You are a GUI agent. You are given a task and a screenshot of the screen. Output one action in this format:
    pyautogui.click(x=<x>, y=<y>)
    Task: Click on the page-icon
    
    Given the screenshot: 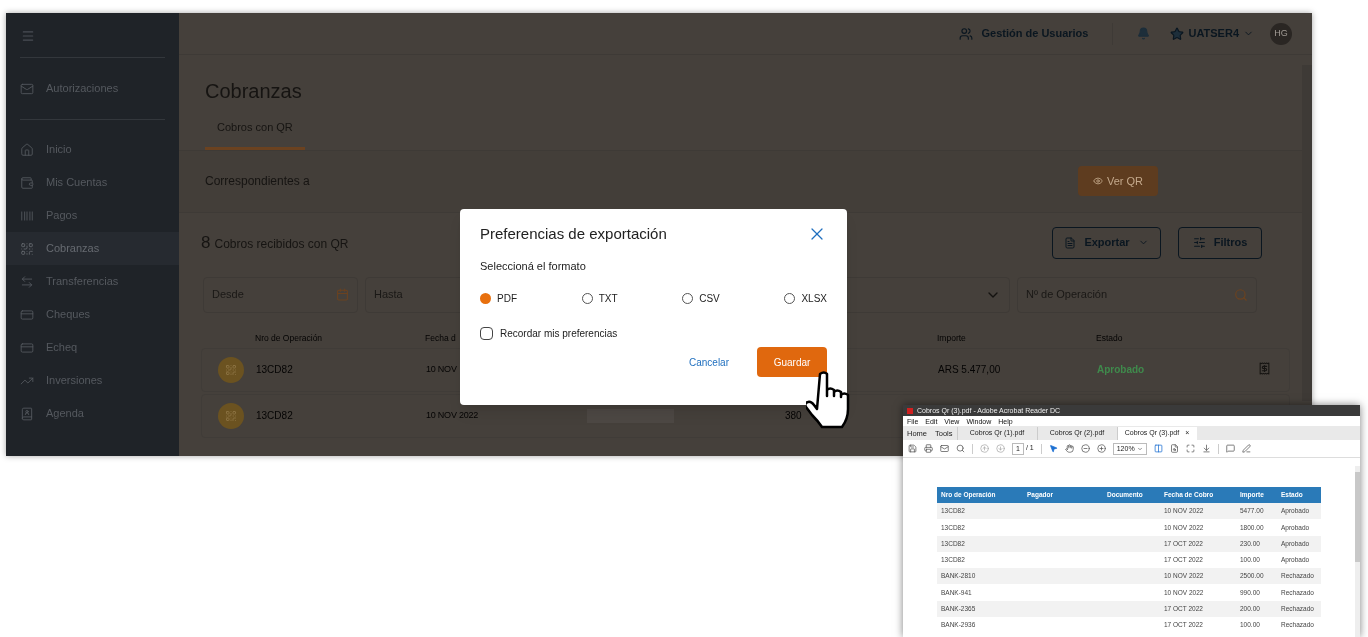 What is the action you would take?
    pyautogui.click(x=1174, y=448)
    